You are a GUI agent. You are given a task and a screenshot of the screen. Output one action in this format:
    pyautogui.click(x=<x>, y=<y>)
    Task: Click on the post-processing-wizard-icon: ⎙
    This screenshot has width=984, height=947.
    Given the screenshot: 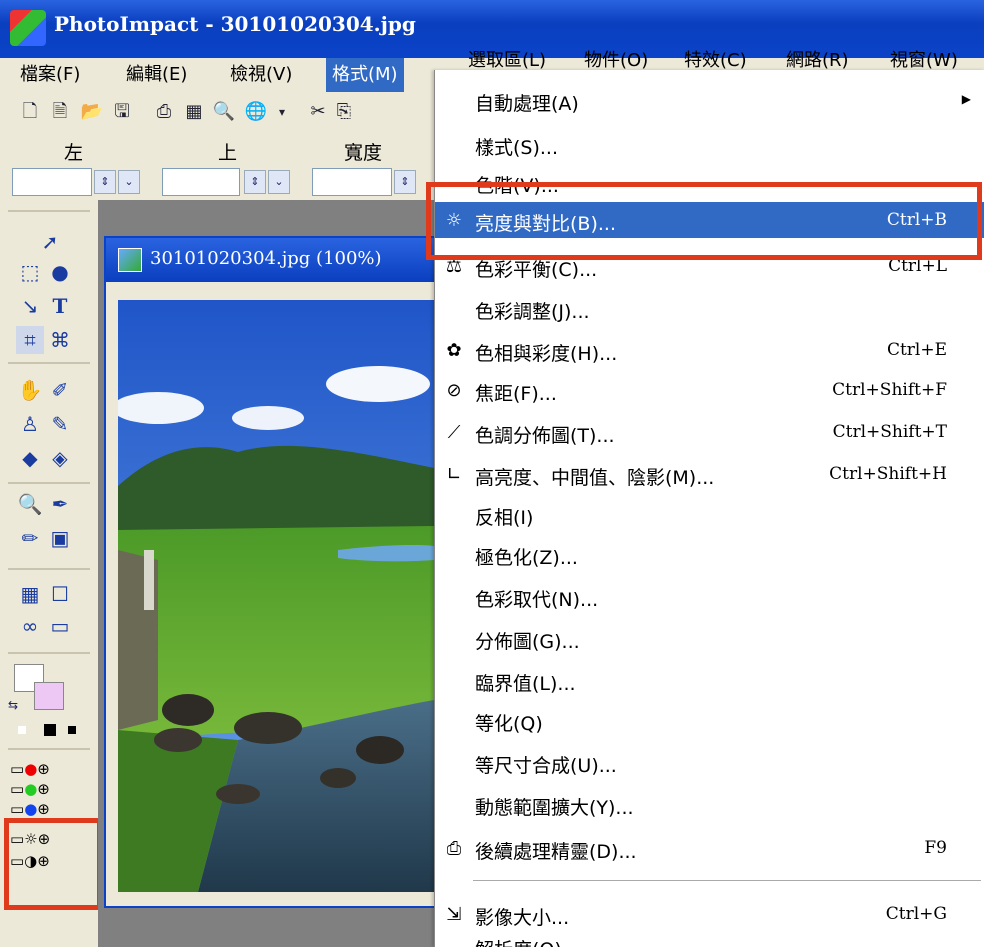 What is the action you would take?
    pyautogui.click(x=454, y=848)
    